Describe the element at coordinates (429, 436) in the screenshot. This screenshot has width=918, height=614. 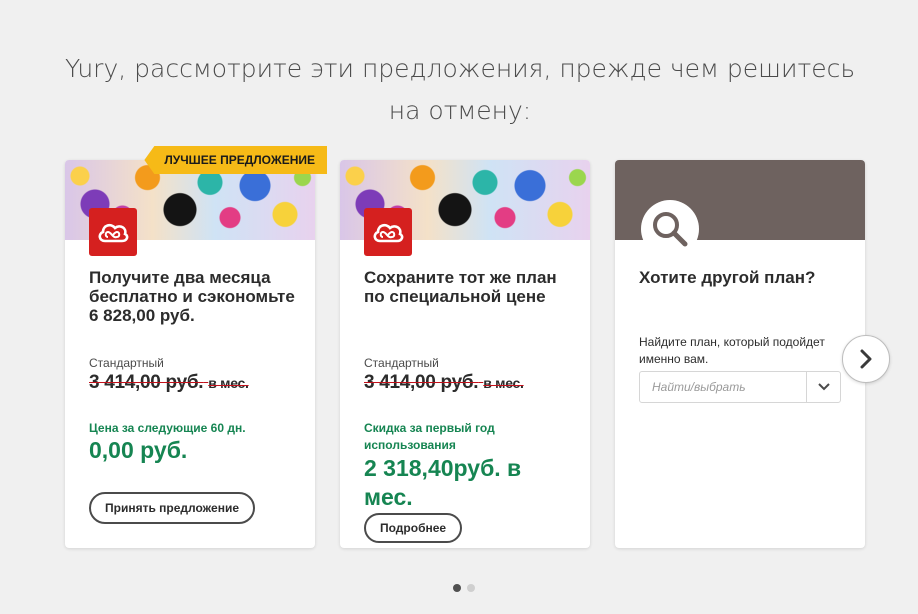
I see `offer-label: Скидка за первый год использования` at that location.